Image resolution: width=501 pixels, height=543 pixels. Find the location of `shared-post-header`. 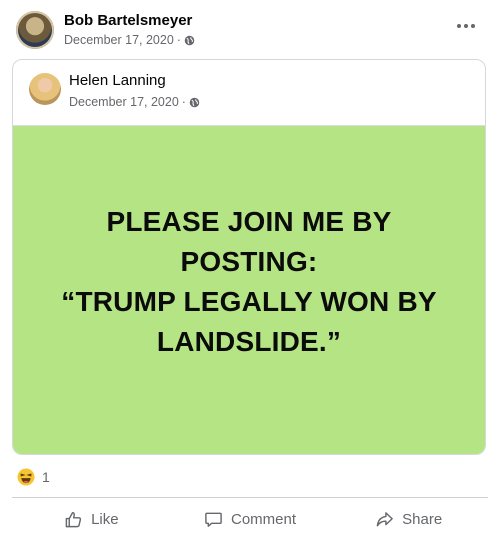

shared-post-header is located at coordinates (249, 93).